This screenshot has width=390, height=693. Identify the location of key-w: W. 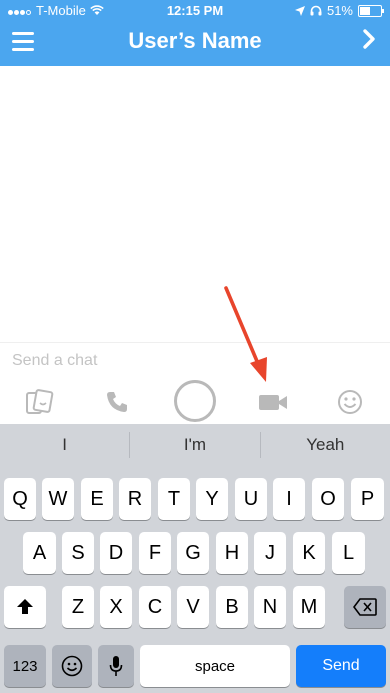
(58, 499).